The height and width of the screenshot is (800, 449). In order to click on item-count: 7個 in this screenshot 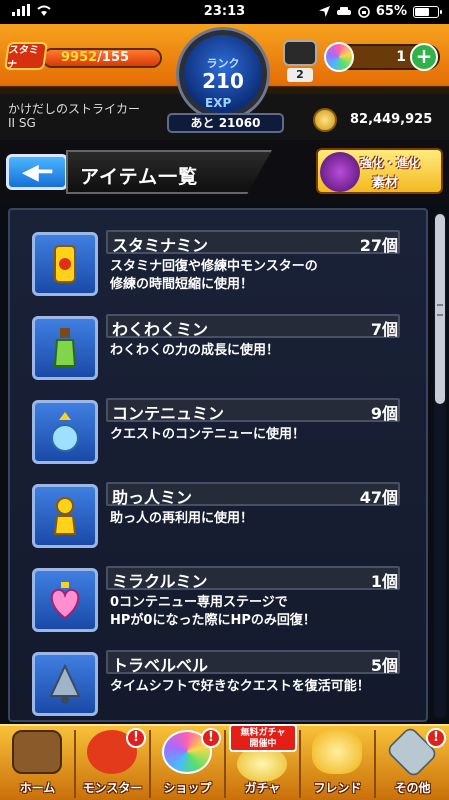, I will do `click(384, 329)`.